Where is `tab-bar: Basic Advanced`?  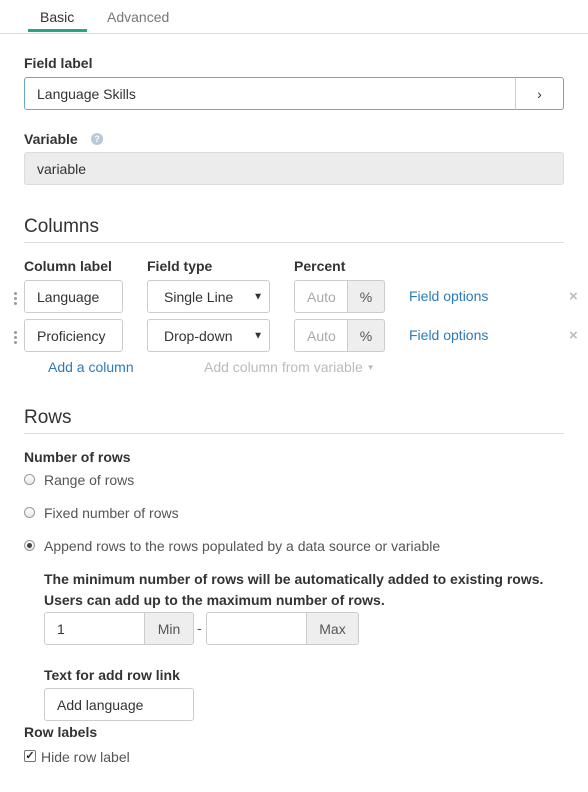 tab-bar: Basic Advanced is located at coordinates (294, 17).